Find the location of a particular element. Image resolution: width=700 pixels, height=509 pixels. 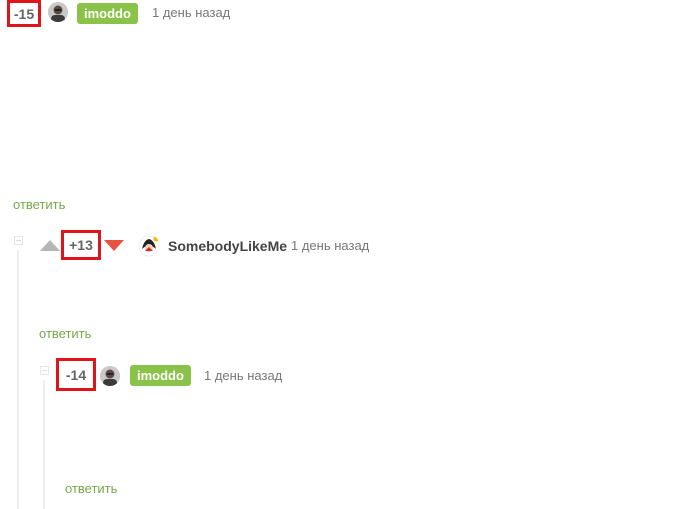

comment-rating: -15 is located at coordinates (24, 13).